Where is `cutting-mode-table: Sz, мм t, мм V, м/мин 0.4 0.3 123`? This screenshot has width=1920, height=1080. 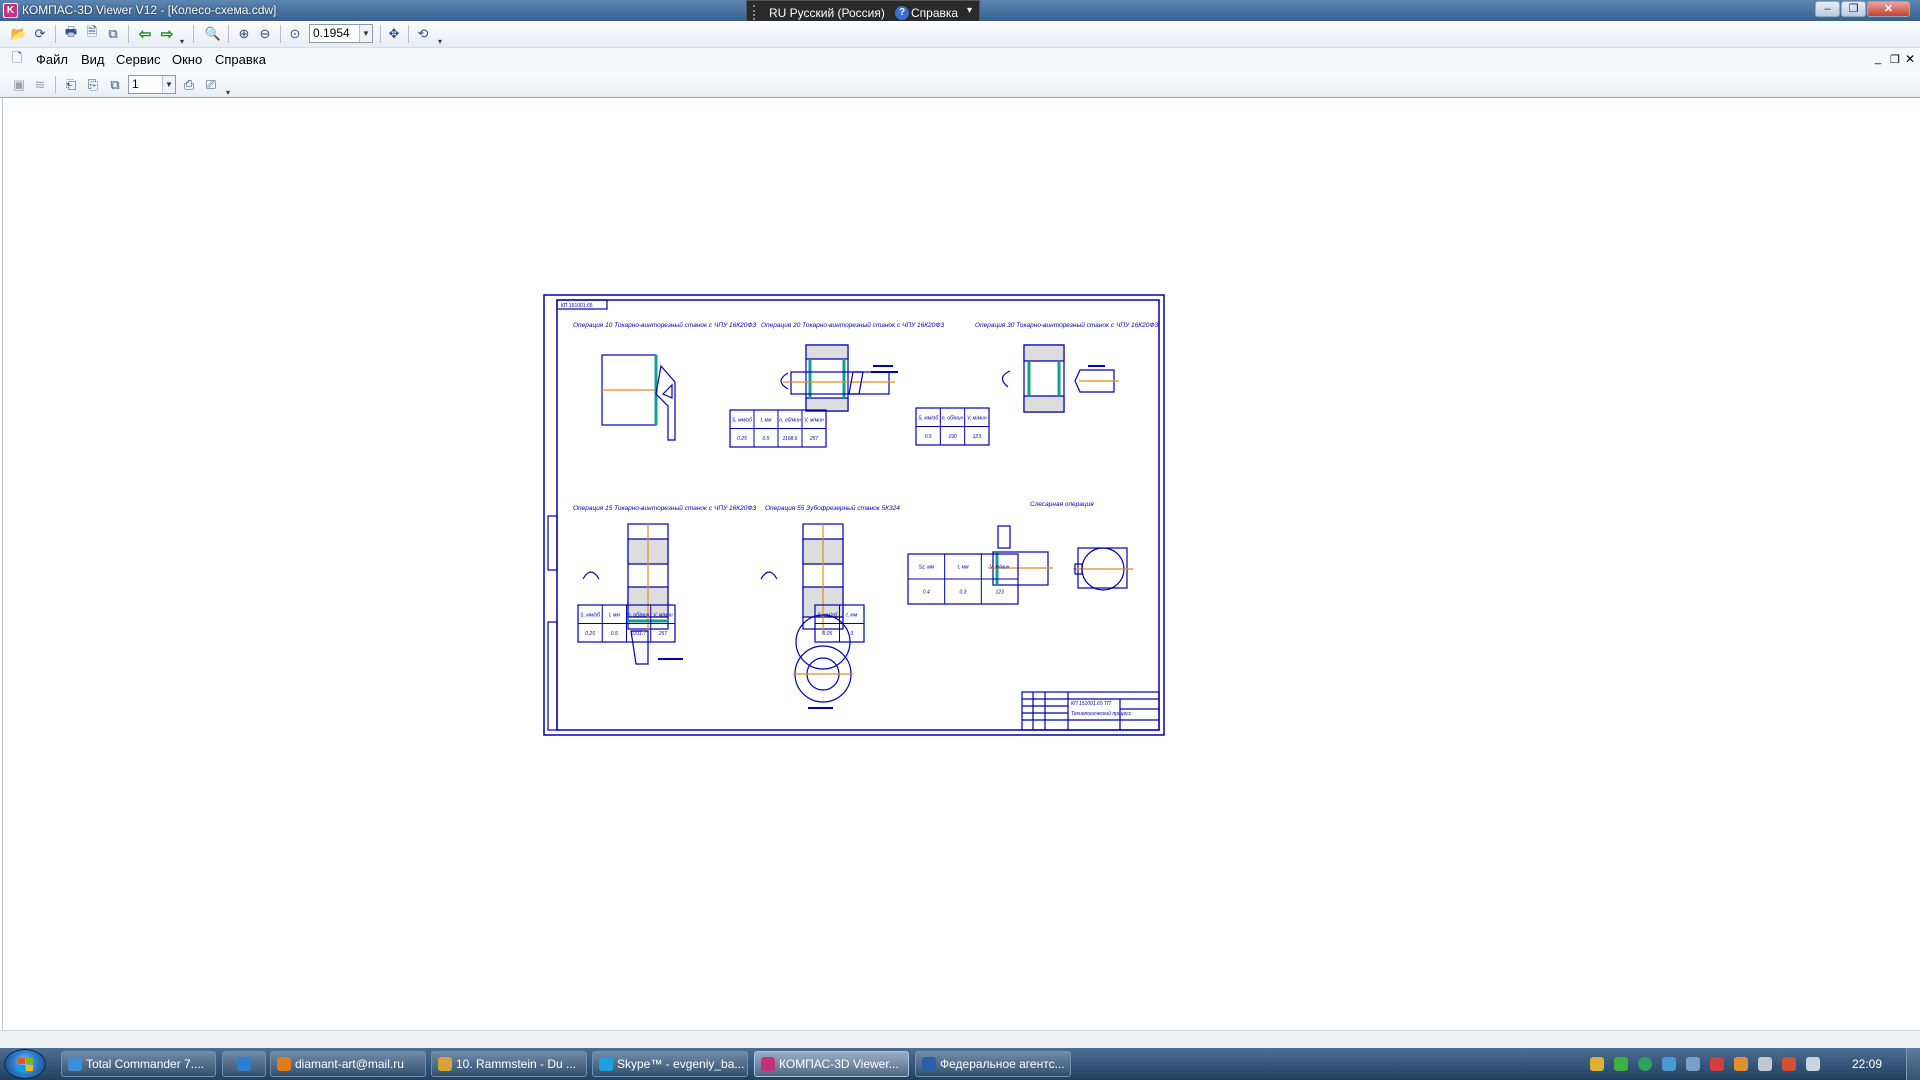 cutting-mode-table: Sz, мм t, мм V, м/мин 0.4 0.3 123 is located at coordinates (963, 579).